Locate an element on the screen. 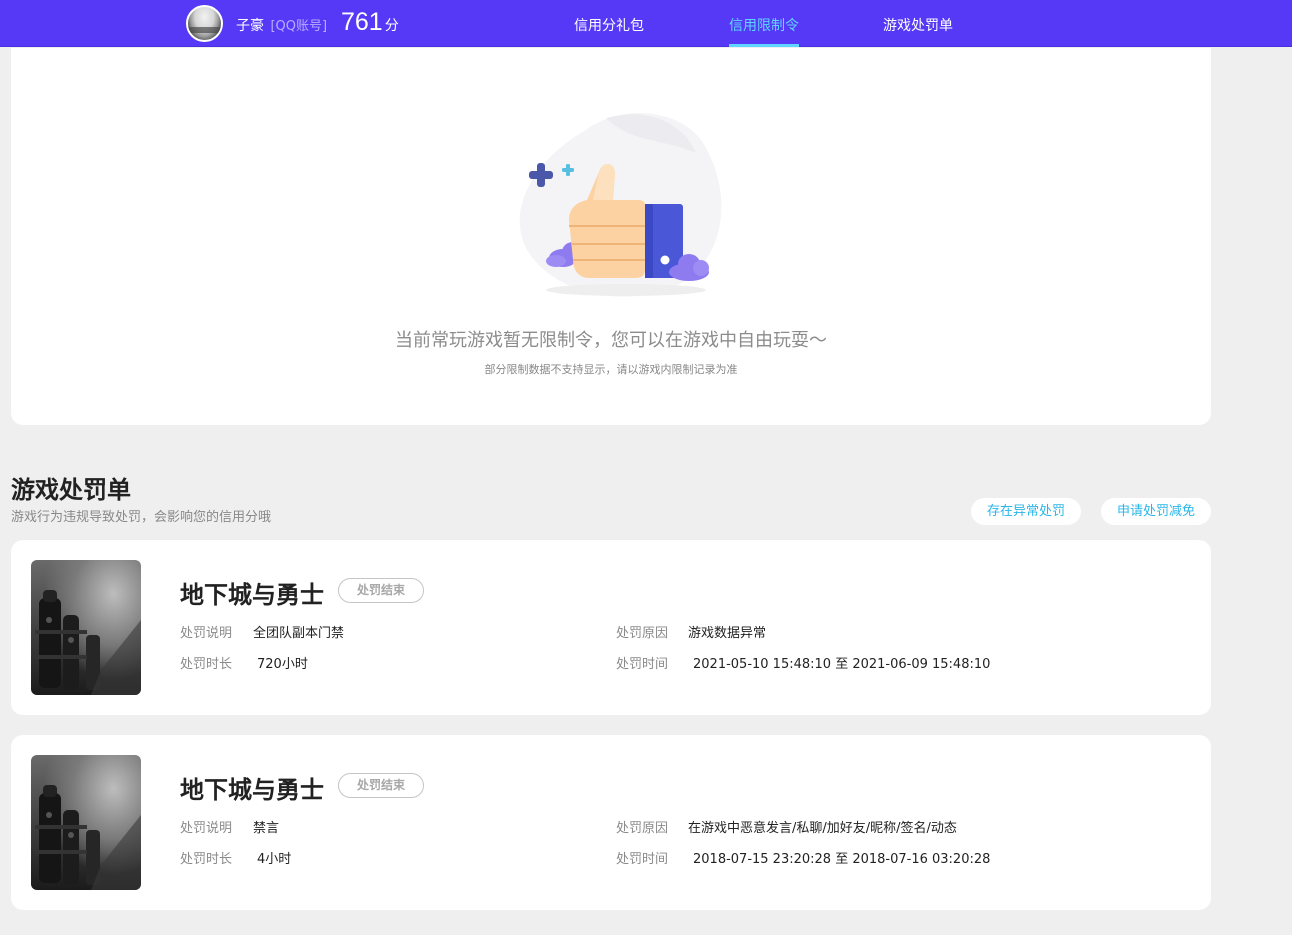  tab-restriction-order: 信用限制令 is located at coordinates (764, 25).